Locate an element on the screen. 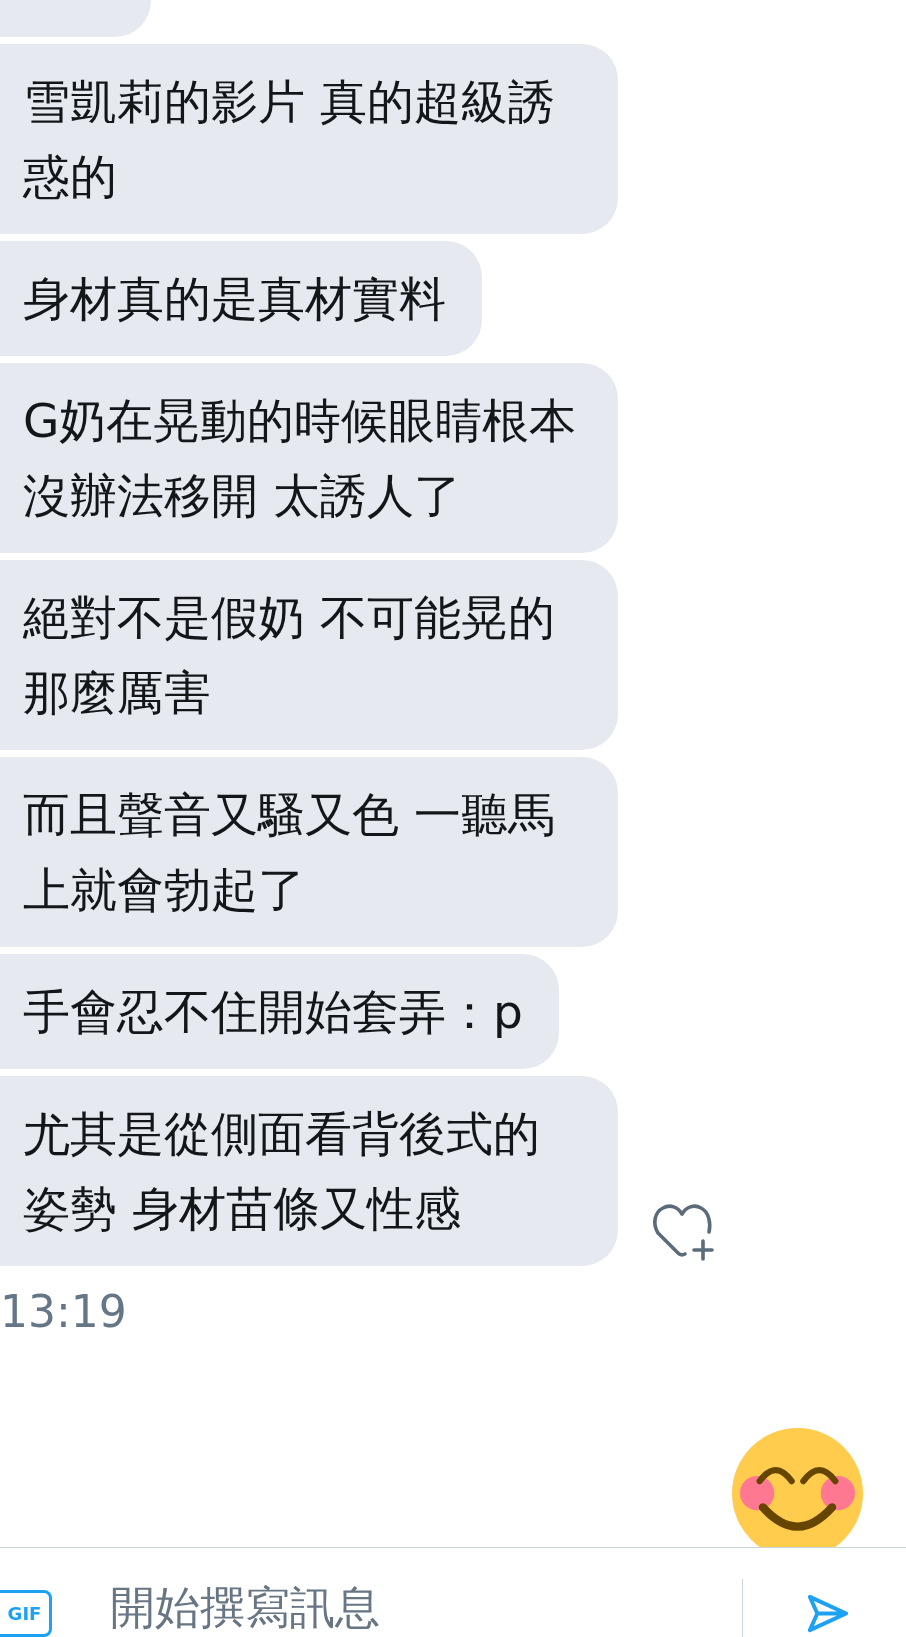  message-bubble: 雪凱莉的影片 真的超級誘惑的 is located at coordinates (309, 139).